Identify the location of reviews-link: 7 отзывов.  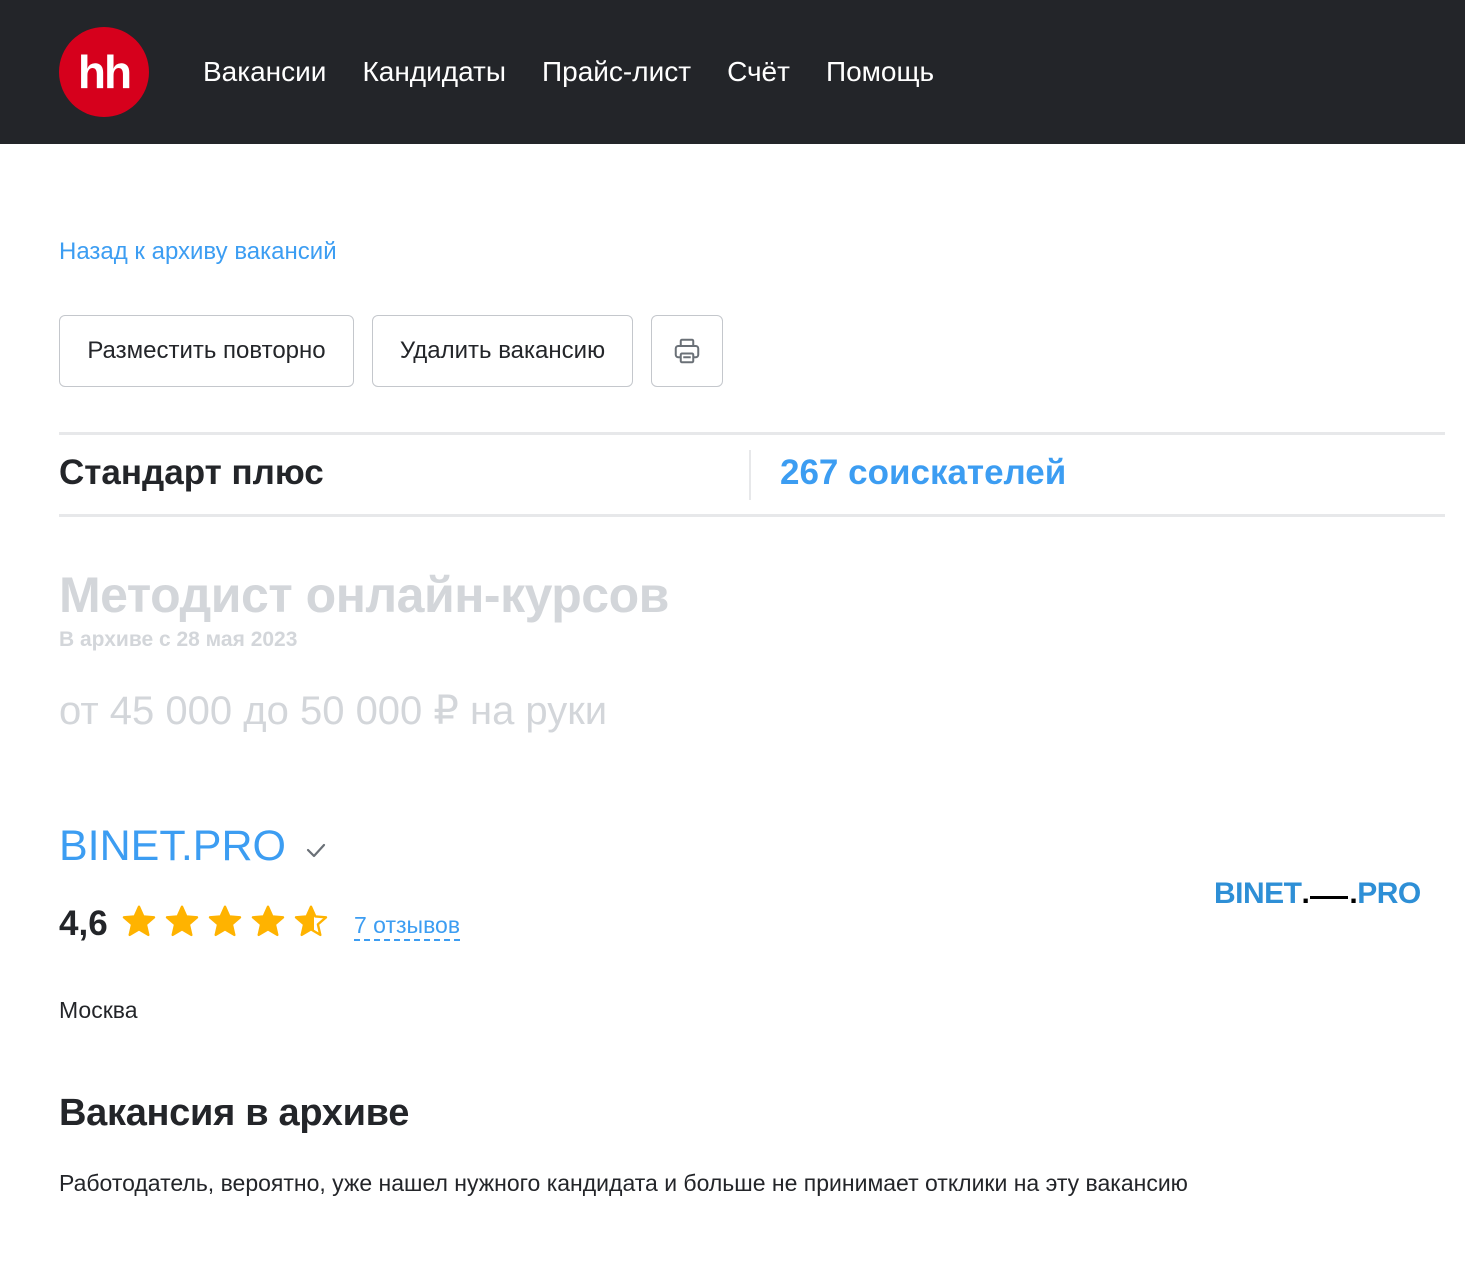
(407, 926).